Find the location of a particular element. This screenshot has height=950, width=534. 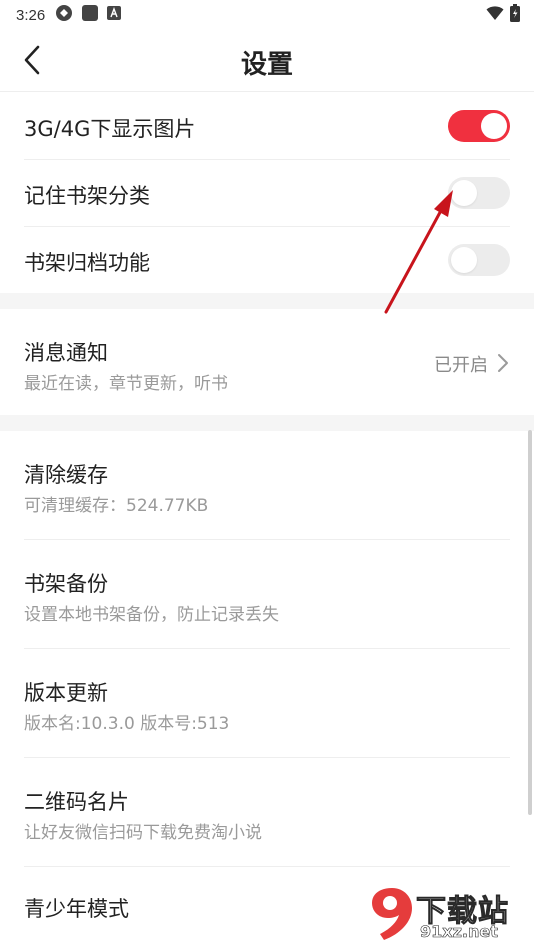

setting-subtitle: 设置本地书架备份，防止记录丢失 is located at coordinates (151, 615).